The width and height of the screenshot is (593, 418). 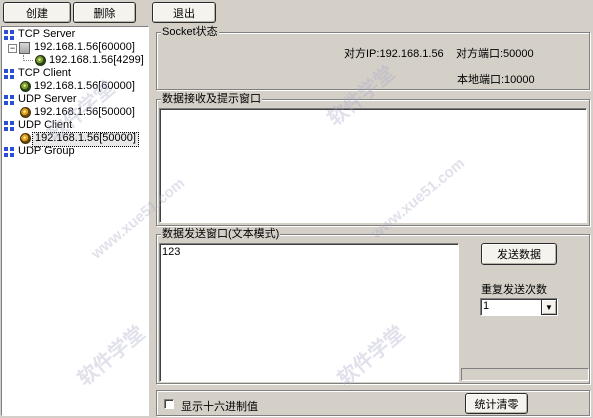 What do you see at coordinates (486, 306) in the screenshot?
I see `repeat-count-value: 1` at bounding box center [486, 306].